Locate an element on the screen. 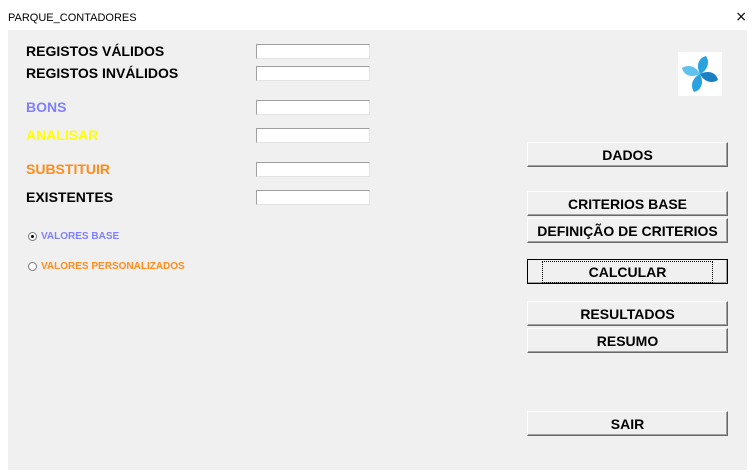  label-registos-validos: REGISTOS VÁLIDOS is located at coordinates (95, 51).